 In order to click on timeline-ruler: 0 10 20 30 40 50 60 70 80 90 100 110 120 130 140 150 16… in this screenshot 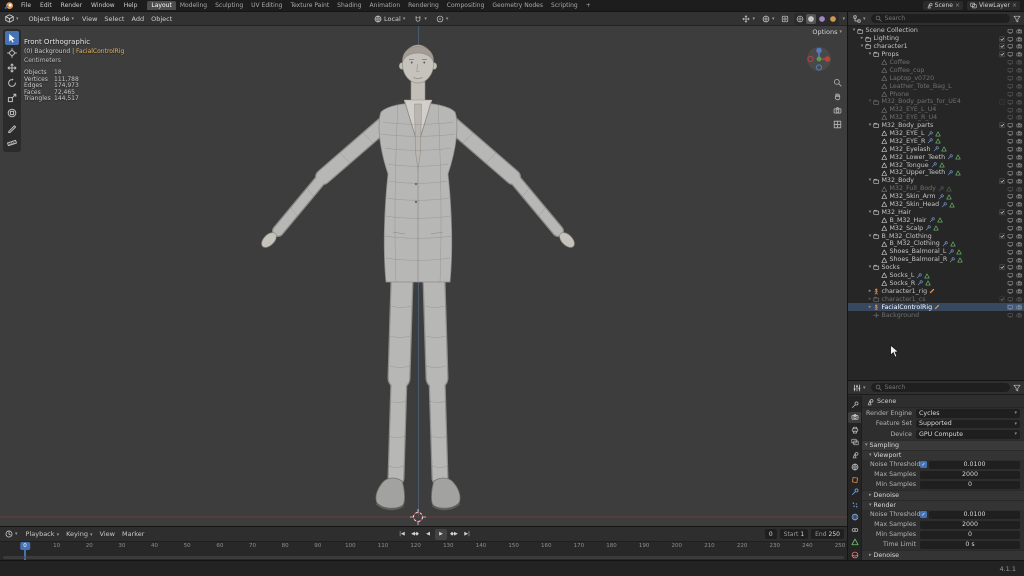, I will do `click(423, 550)`.